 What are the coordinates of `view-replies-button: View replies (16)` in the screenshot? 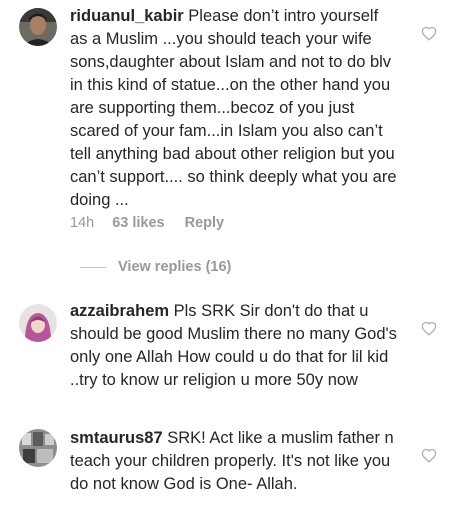 It's located at (150, 267).